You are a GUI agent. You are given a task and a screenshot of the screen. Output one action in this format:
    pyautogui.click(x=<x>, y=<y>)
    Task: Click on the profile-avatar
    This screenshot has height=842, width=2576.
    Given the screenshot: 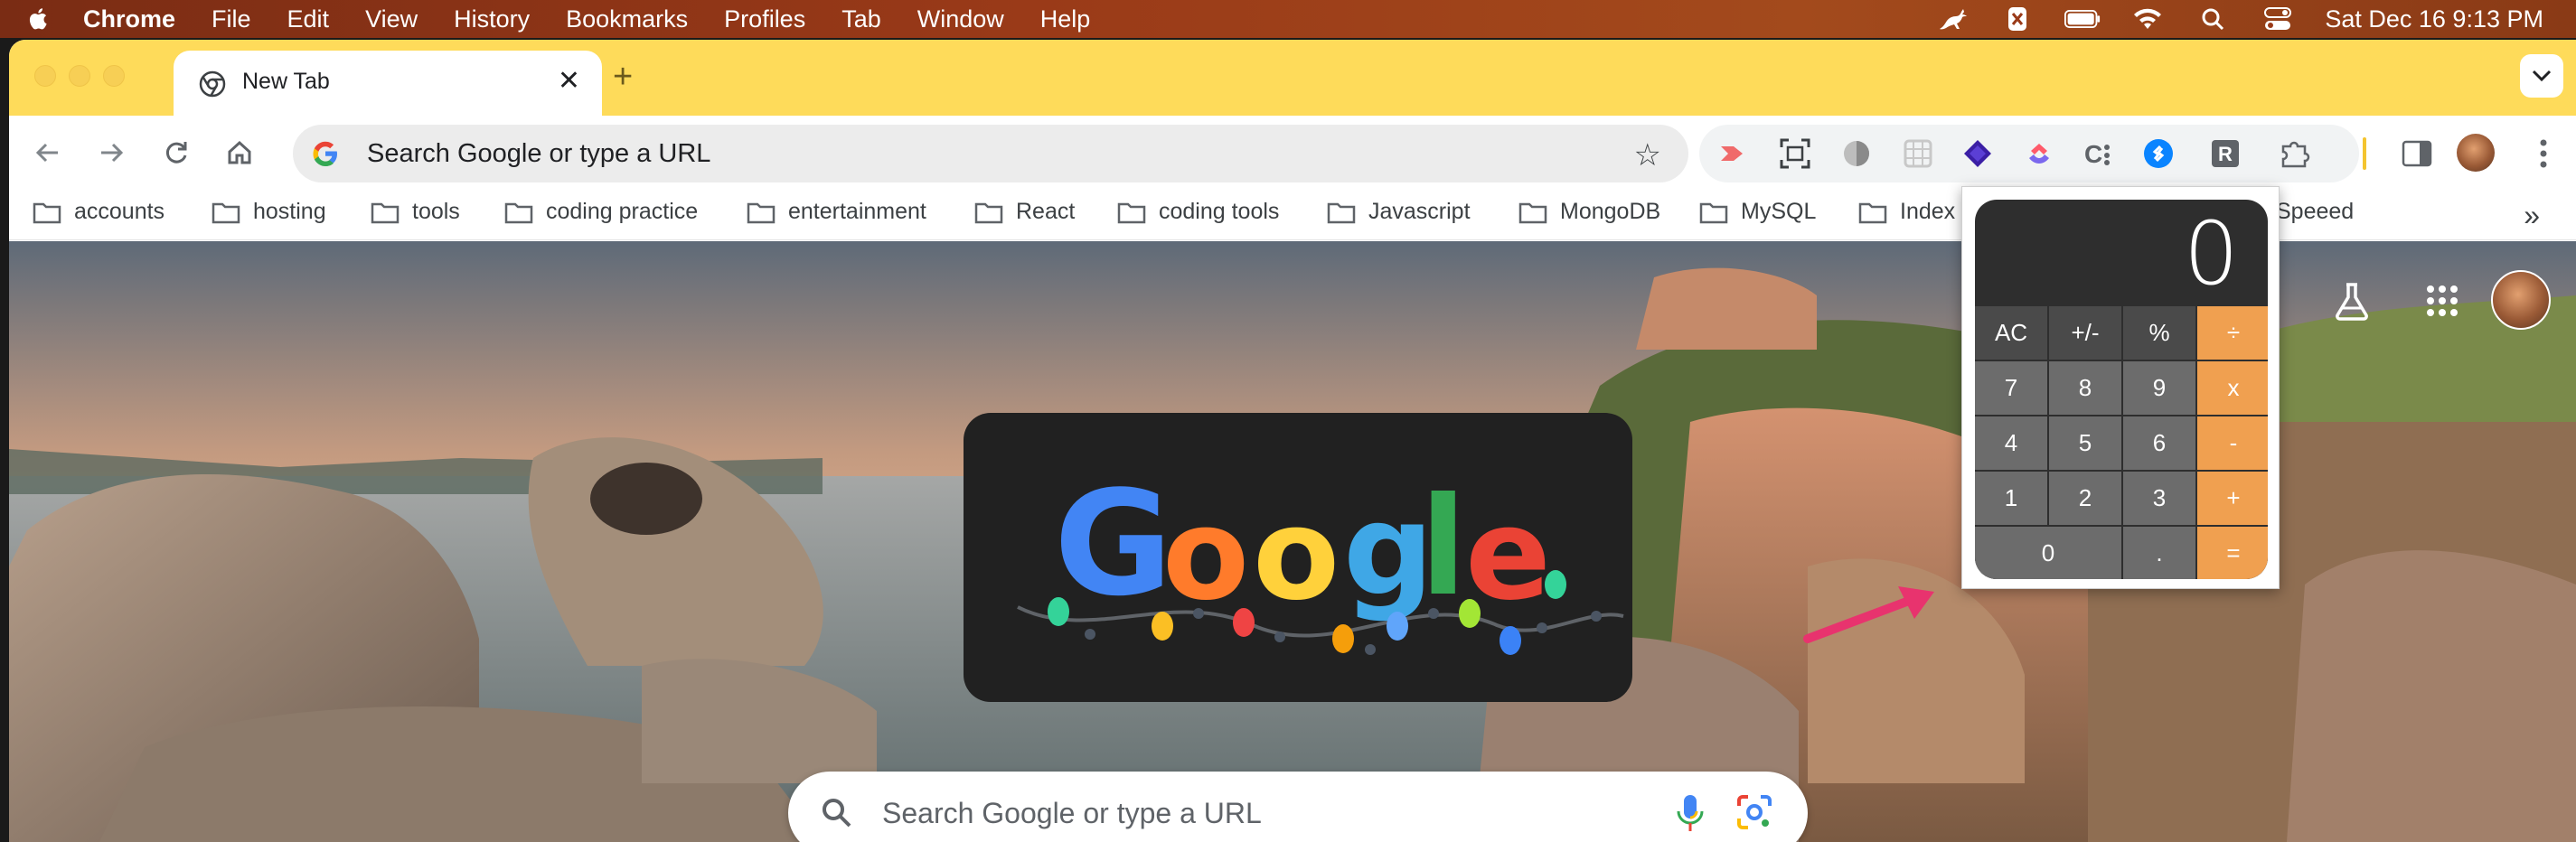 What is the action you would take?
    pyautogui.click(x=2476, y=153)
    